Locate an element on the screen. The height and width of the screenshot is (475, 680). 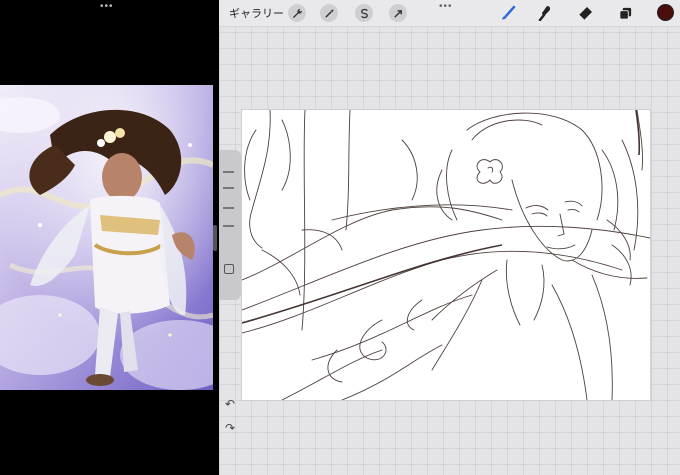
color-picker-button is located at coordinates (665, 12).